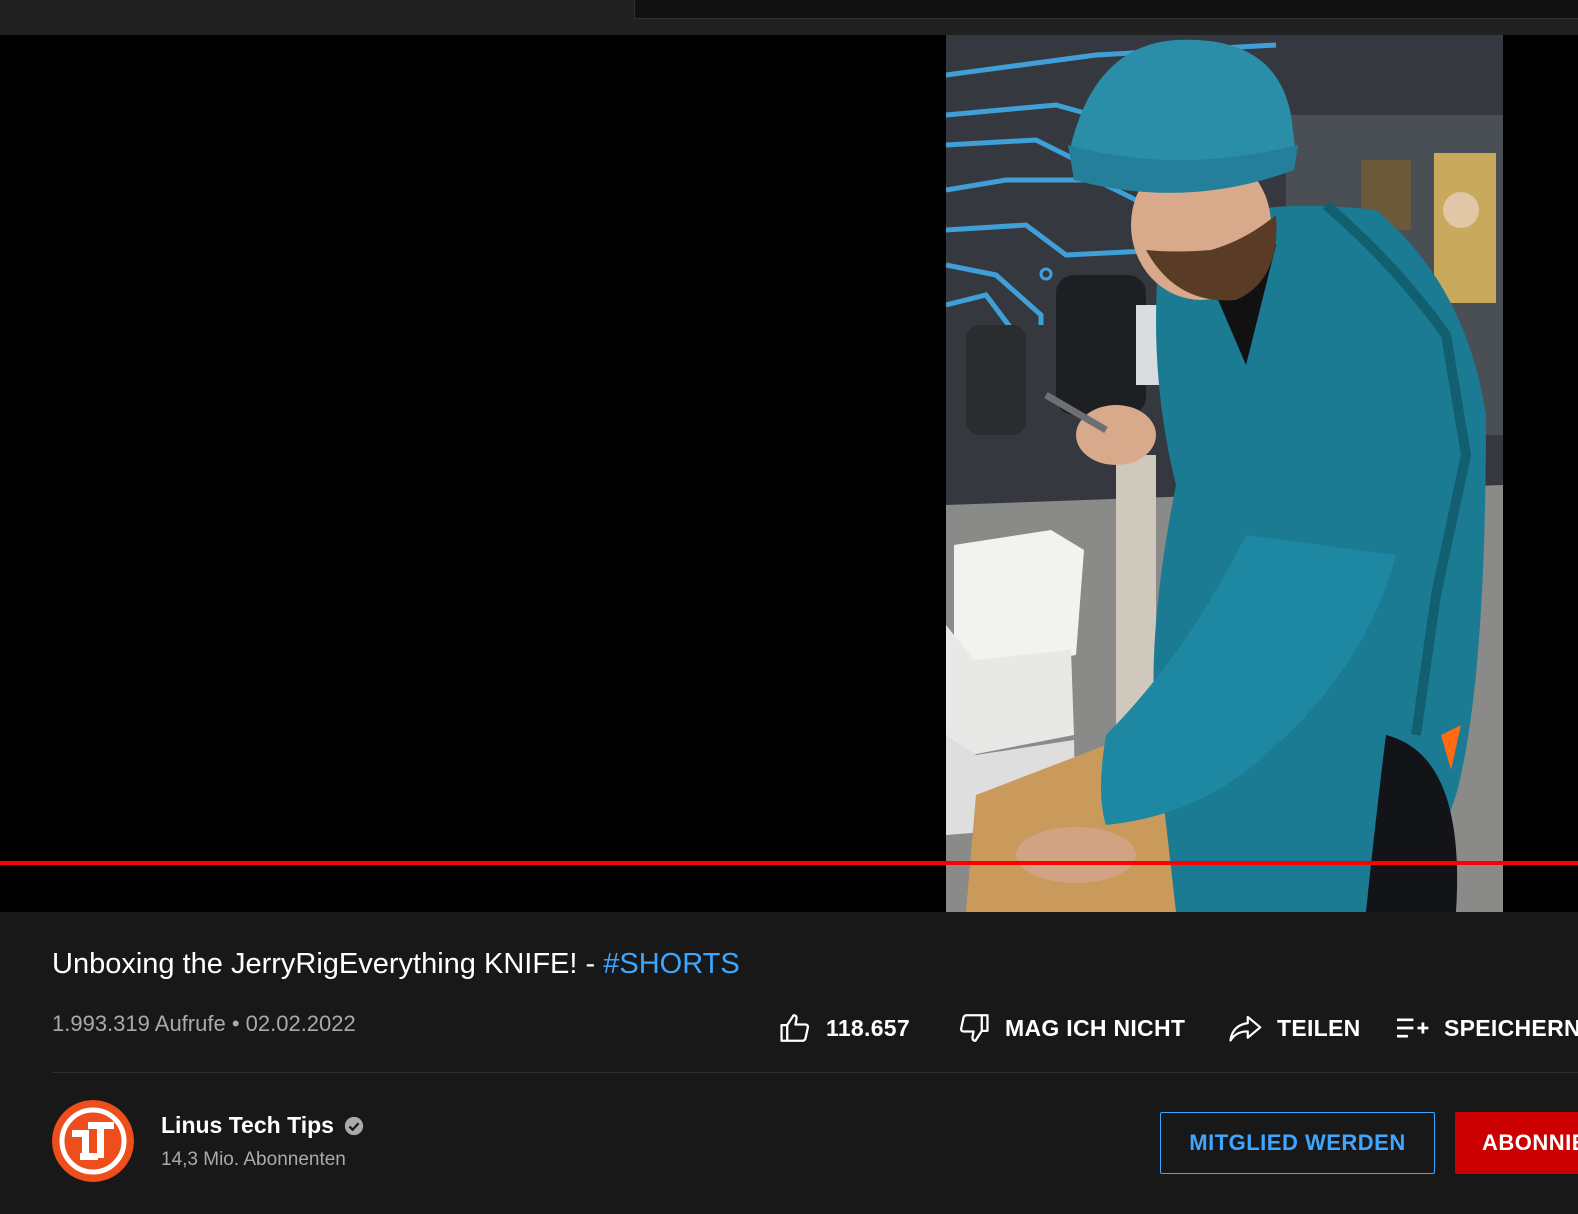 Image resolution: width=1578 pixels, height=1214 pixels. What do you see at coordinates (253, 1159) in the screenshot?
I see `subscriber-count: 14,3 Mio. Abonnenten` at bounding box center [253, 1159].